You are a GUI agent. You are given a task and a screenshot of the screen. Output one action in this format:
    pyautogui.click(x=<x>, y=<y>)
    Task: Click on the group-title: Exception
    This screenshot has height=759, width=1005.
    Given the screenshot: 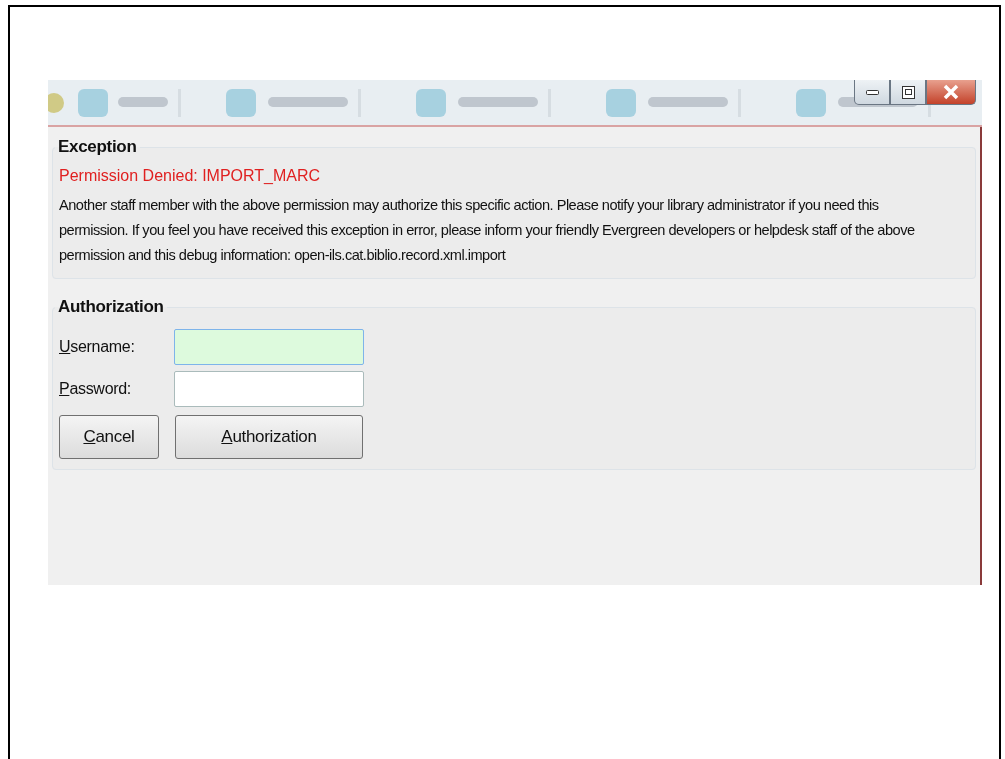 What is the action you would take?
    pyautogui.click(x=97, y=147)
    